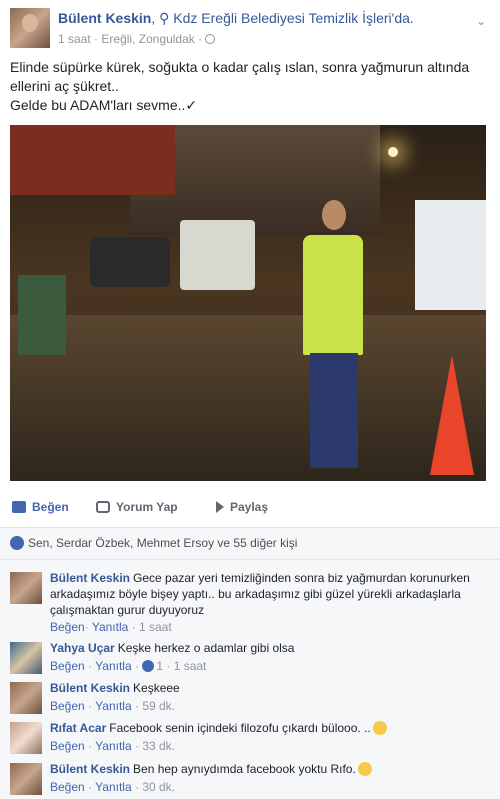 The width and height of the screenshot is (500, 799). Describe the element at coordinates (74, 39) in the screenshot. I see `post-time: 1 saat` at that location.